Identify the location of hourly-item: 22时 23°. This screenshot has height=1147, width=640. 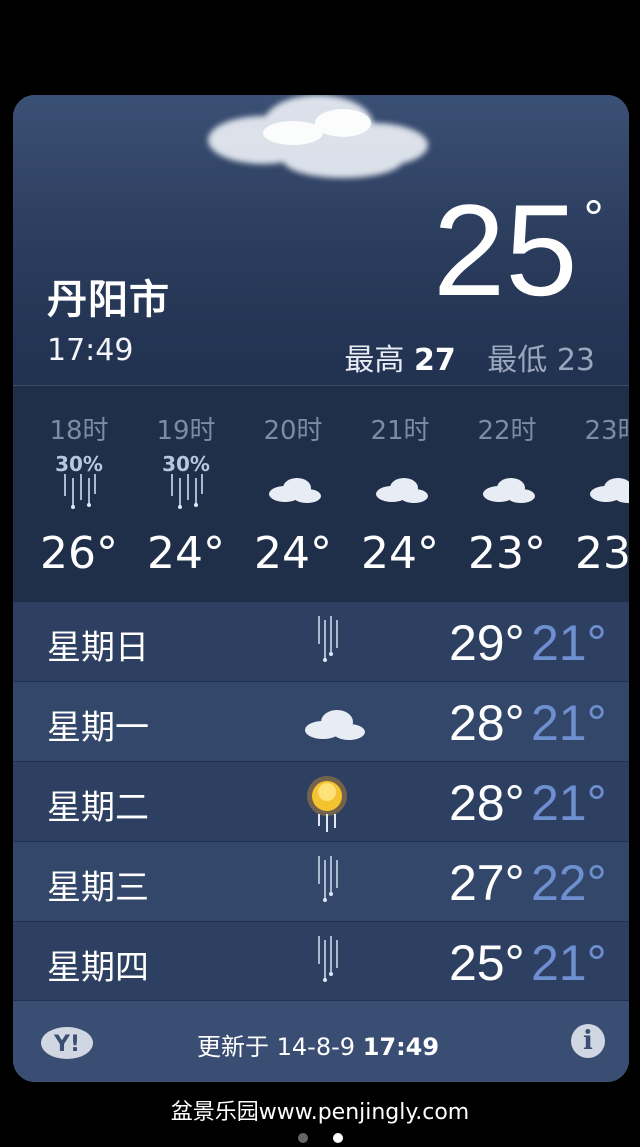
(507, 494).